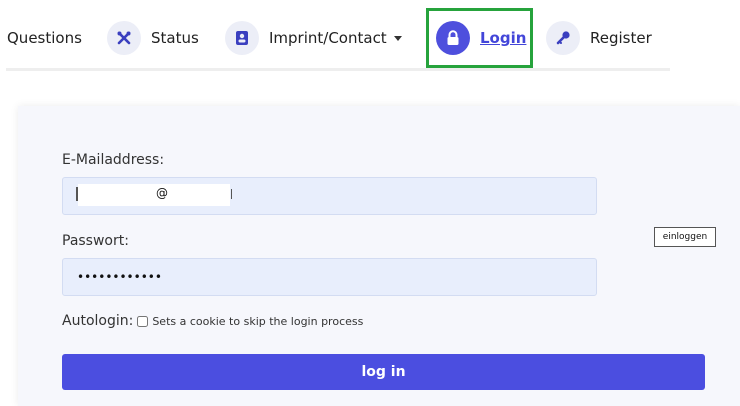  What do you see at coordinates (113, 160) in the screenshot?
I see `email-label: E-Mailaddress:` at bounding box center [113, 160].